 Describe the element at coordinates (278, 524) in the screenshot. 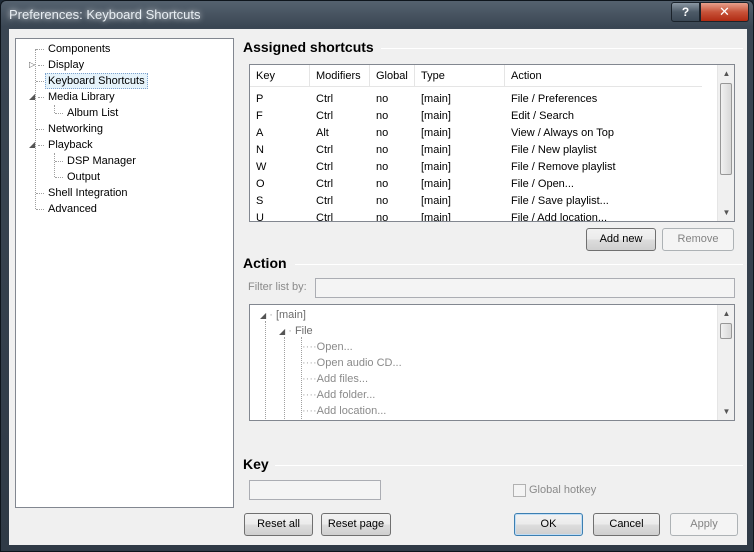

I see `reset-all-button: Reset all` at that location.